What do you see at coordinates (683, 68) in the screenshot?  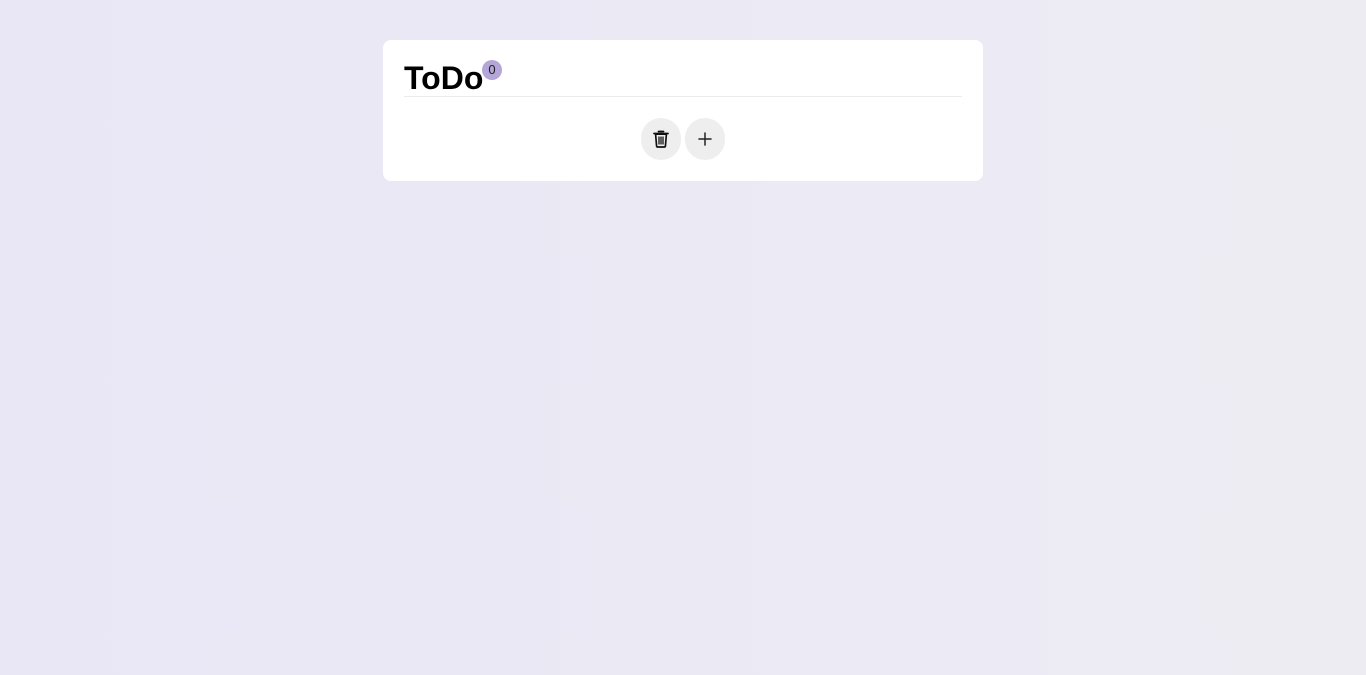 I see `card-header: ToDo 0` at bounding box center [683, 68].